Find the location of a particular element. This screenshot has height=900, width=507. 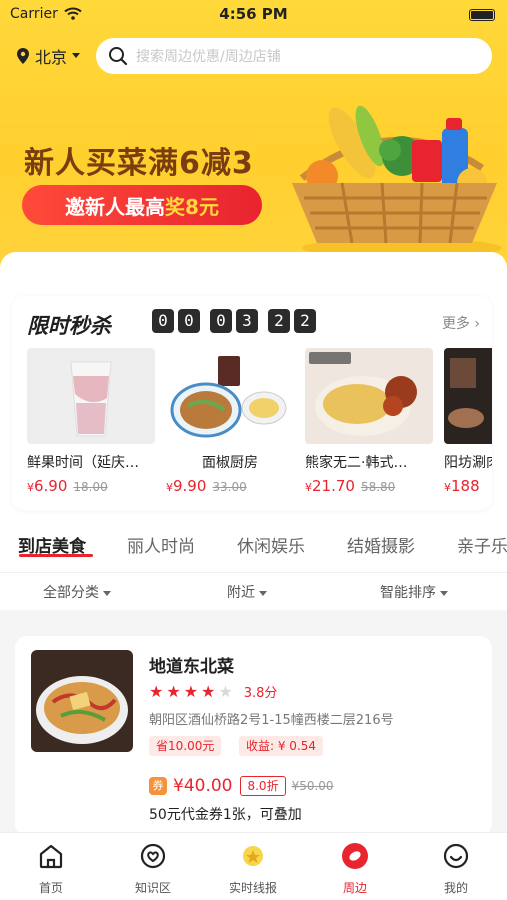

save-tag: 省10.00元 is located at coordinates (185, 746).